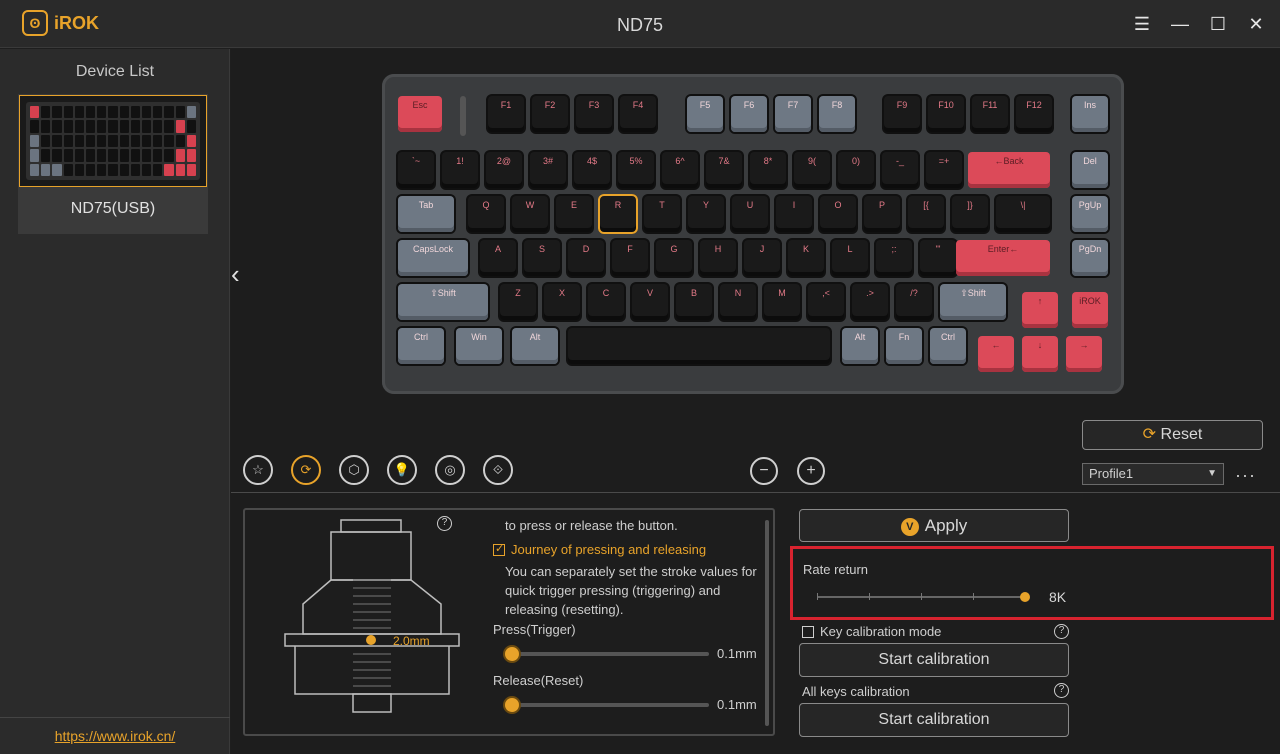 This screenshot has width=1280, height=754. I want to click on key-0: 0), so click(856, 170).